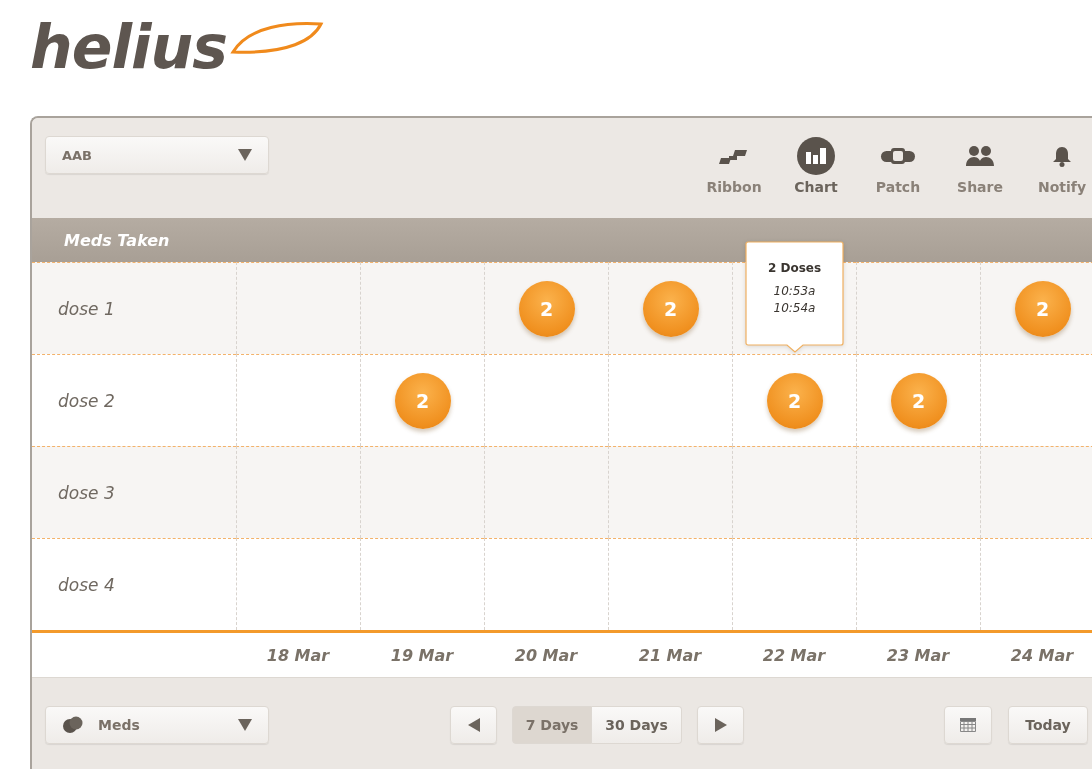  I want to click on date-label: 20 Mar, so click(546, 655).